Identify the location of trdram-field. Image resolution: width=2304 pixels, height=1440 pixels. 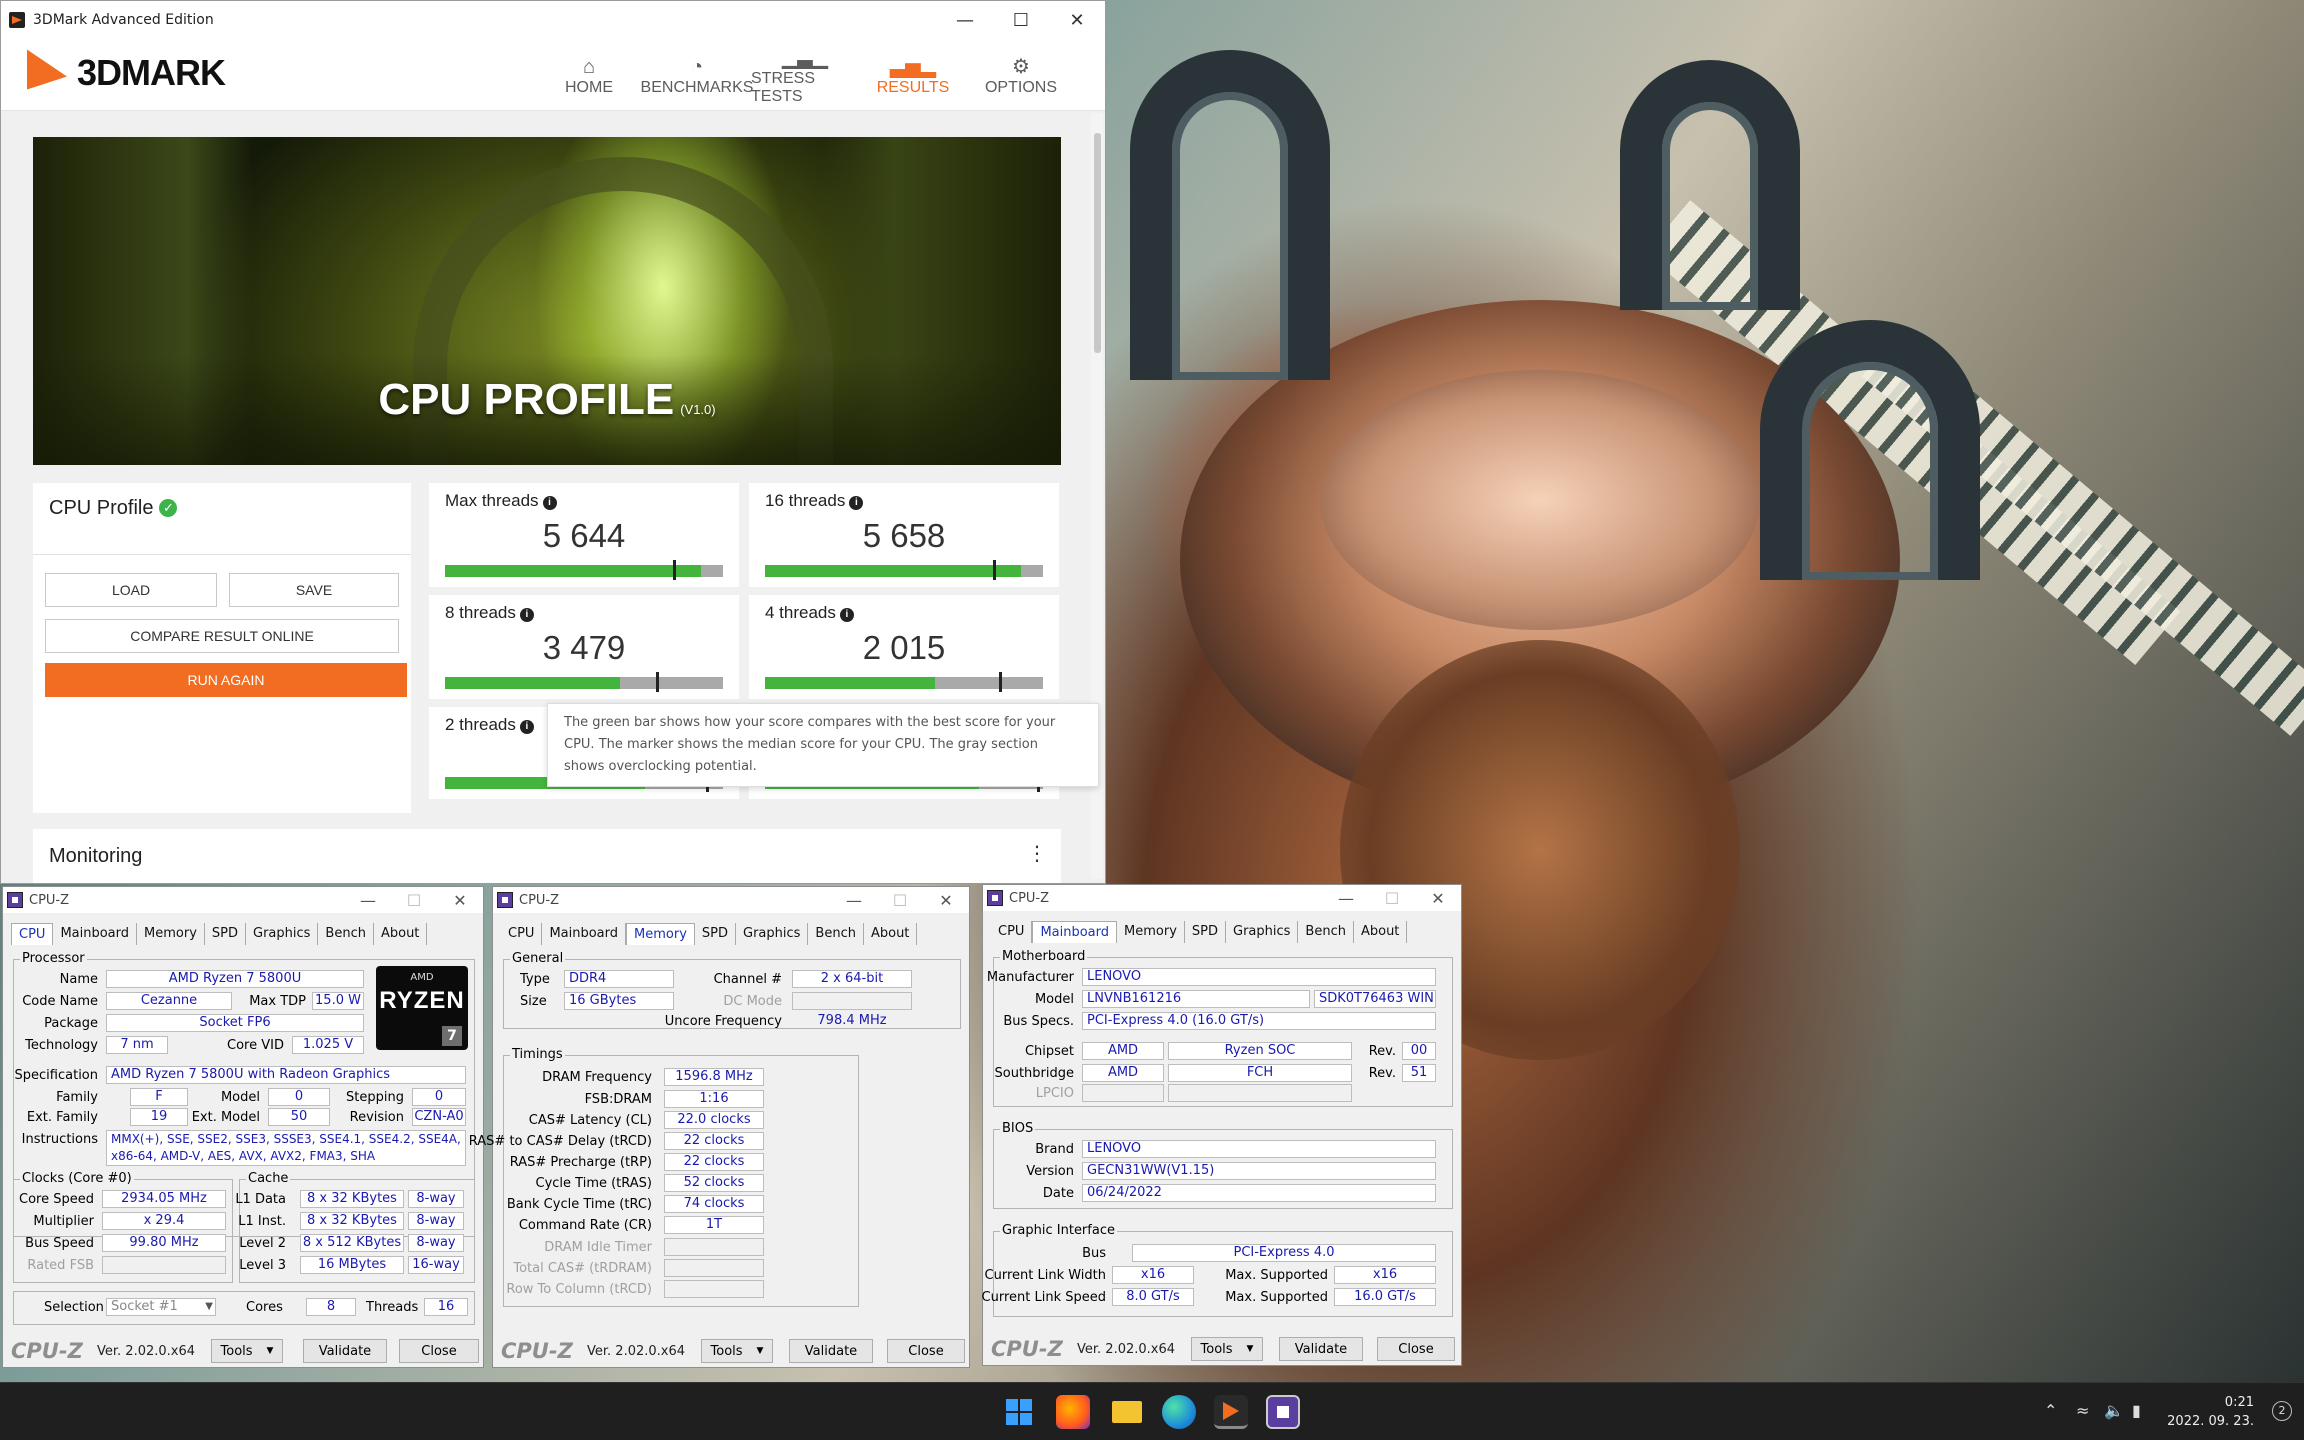
(714, 1268).